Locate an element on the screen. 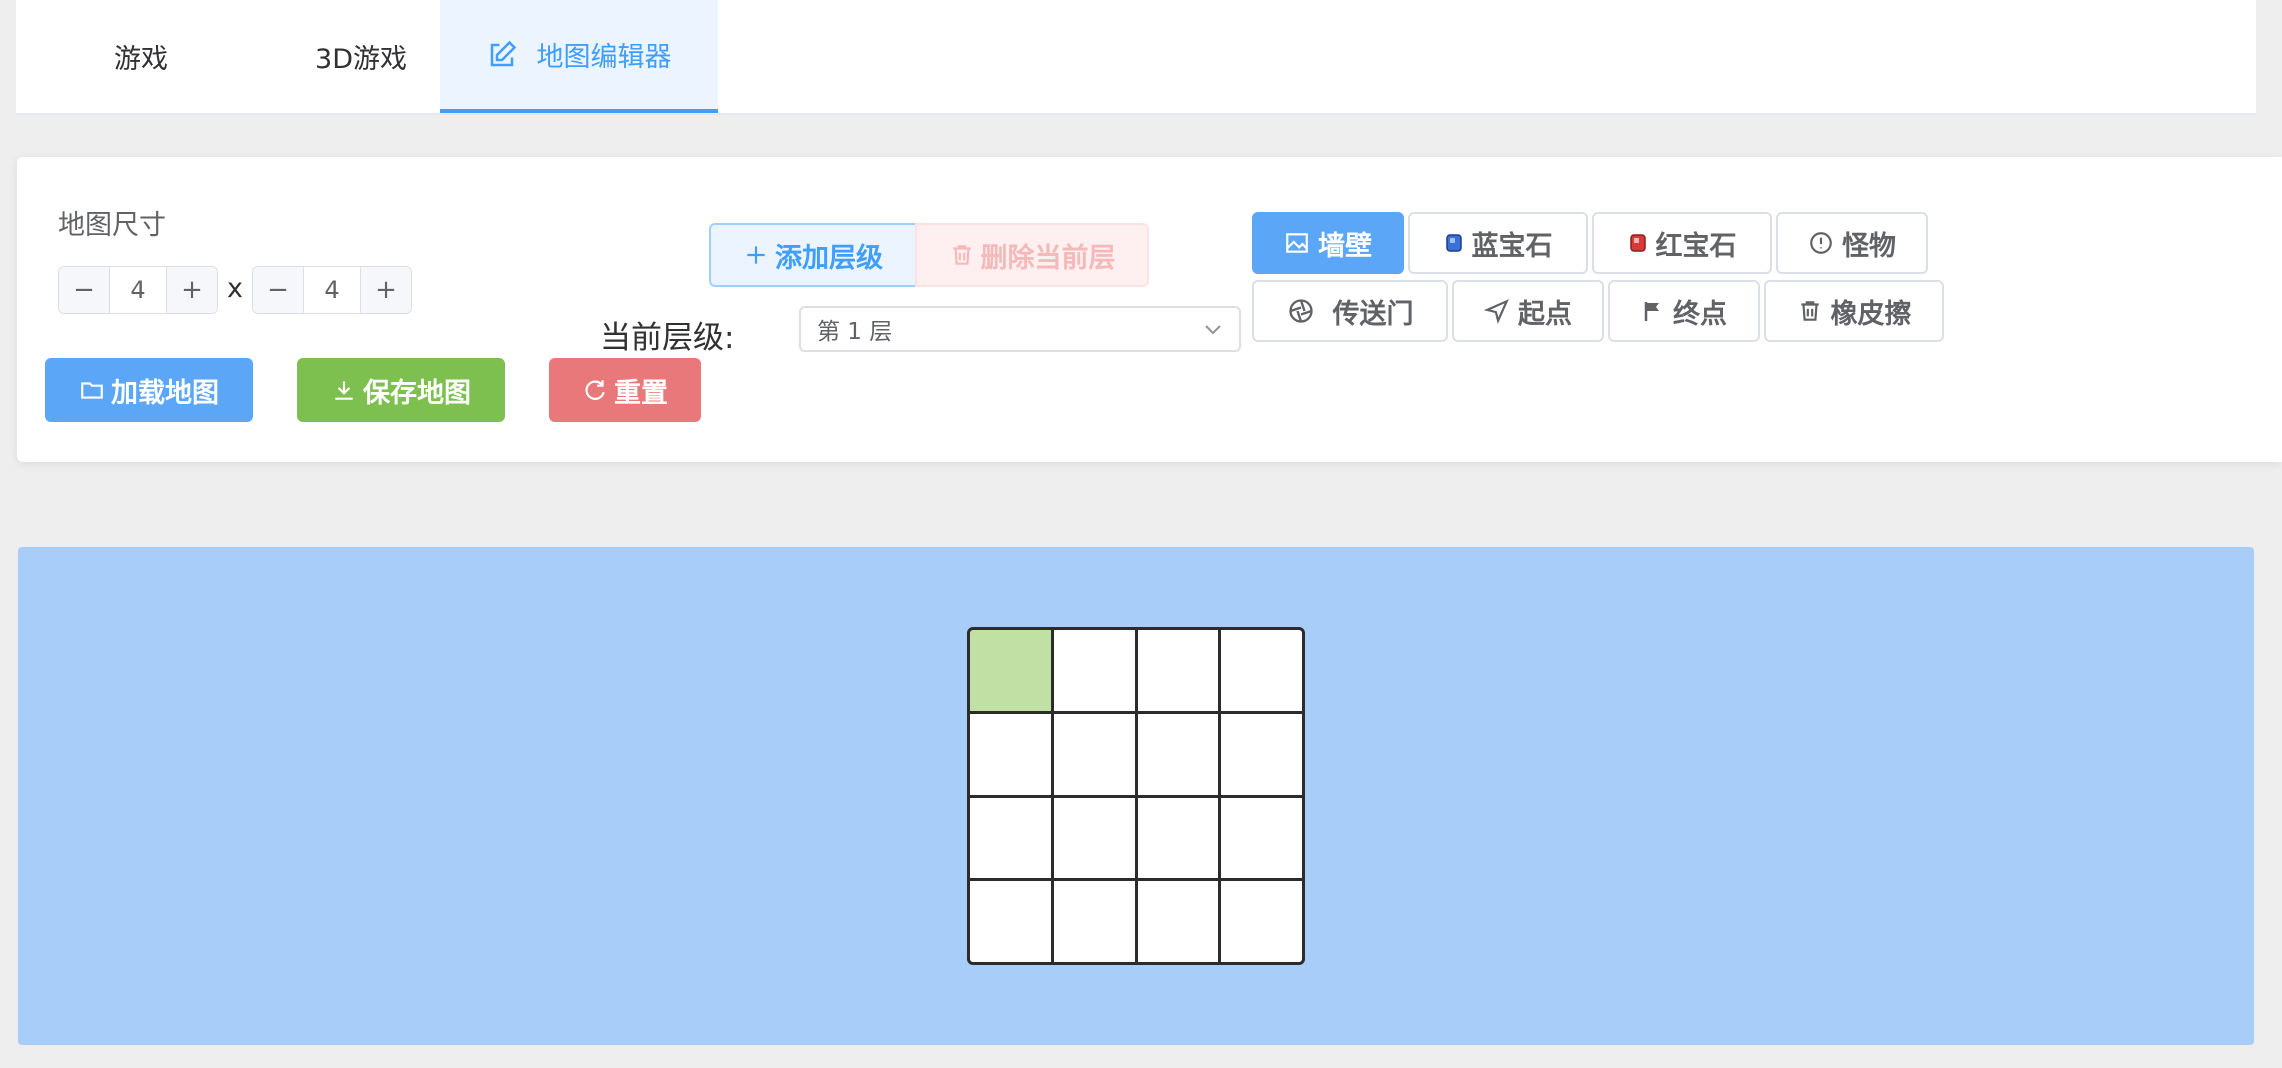 The height and width of the screenshot is (1068, 2282). flag-icon is located at coordinates (1651, 311).